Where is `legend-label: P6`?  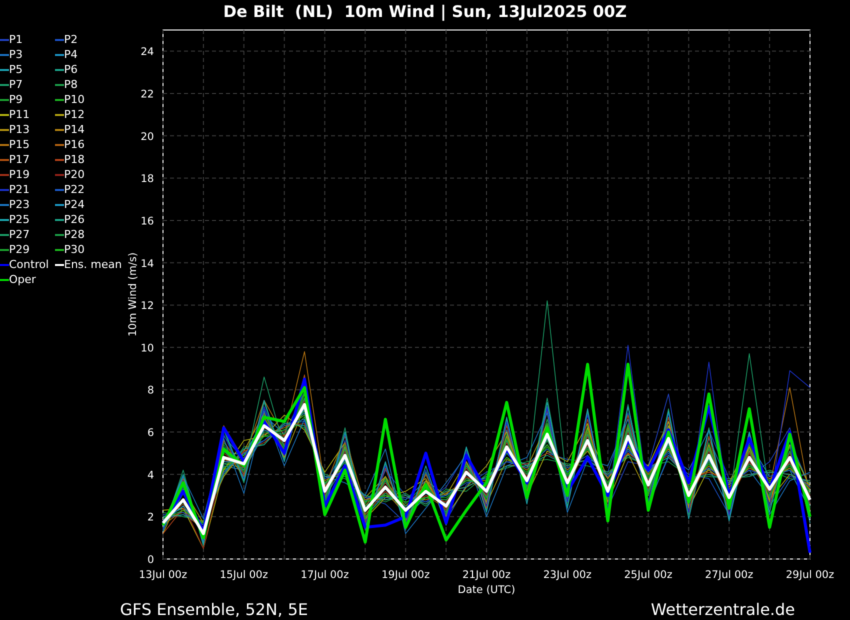 legend-label: P6 is located at coordinates (71, 69).